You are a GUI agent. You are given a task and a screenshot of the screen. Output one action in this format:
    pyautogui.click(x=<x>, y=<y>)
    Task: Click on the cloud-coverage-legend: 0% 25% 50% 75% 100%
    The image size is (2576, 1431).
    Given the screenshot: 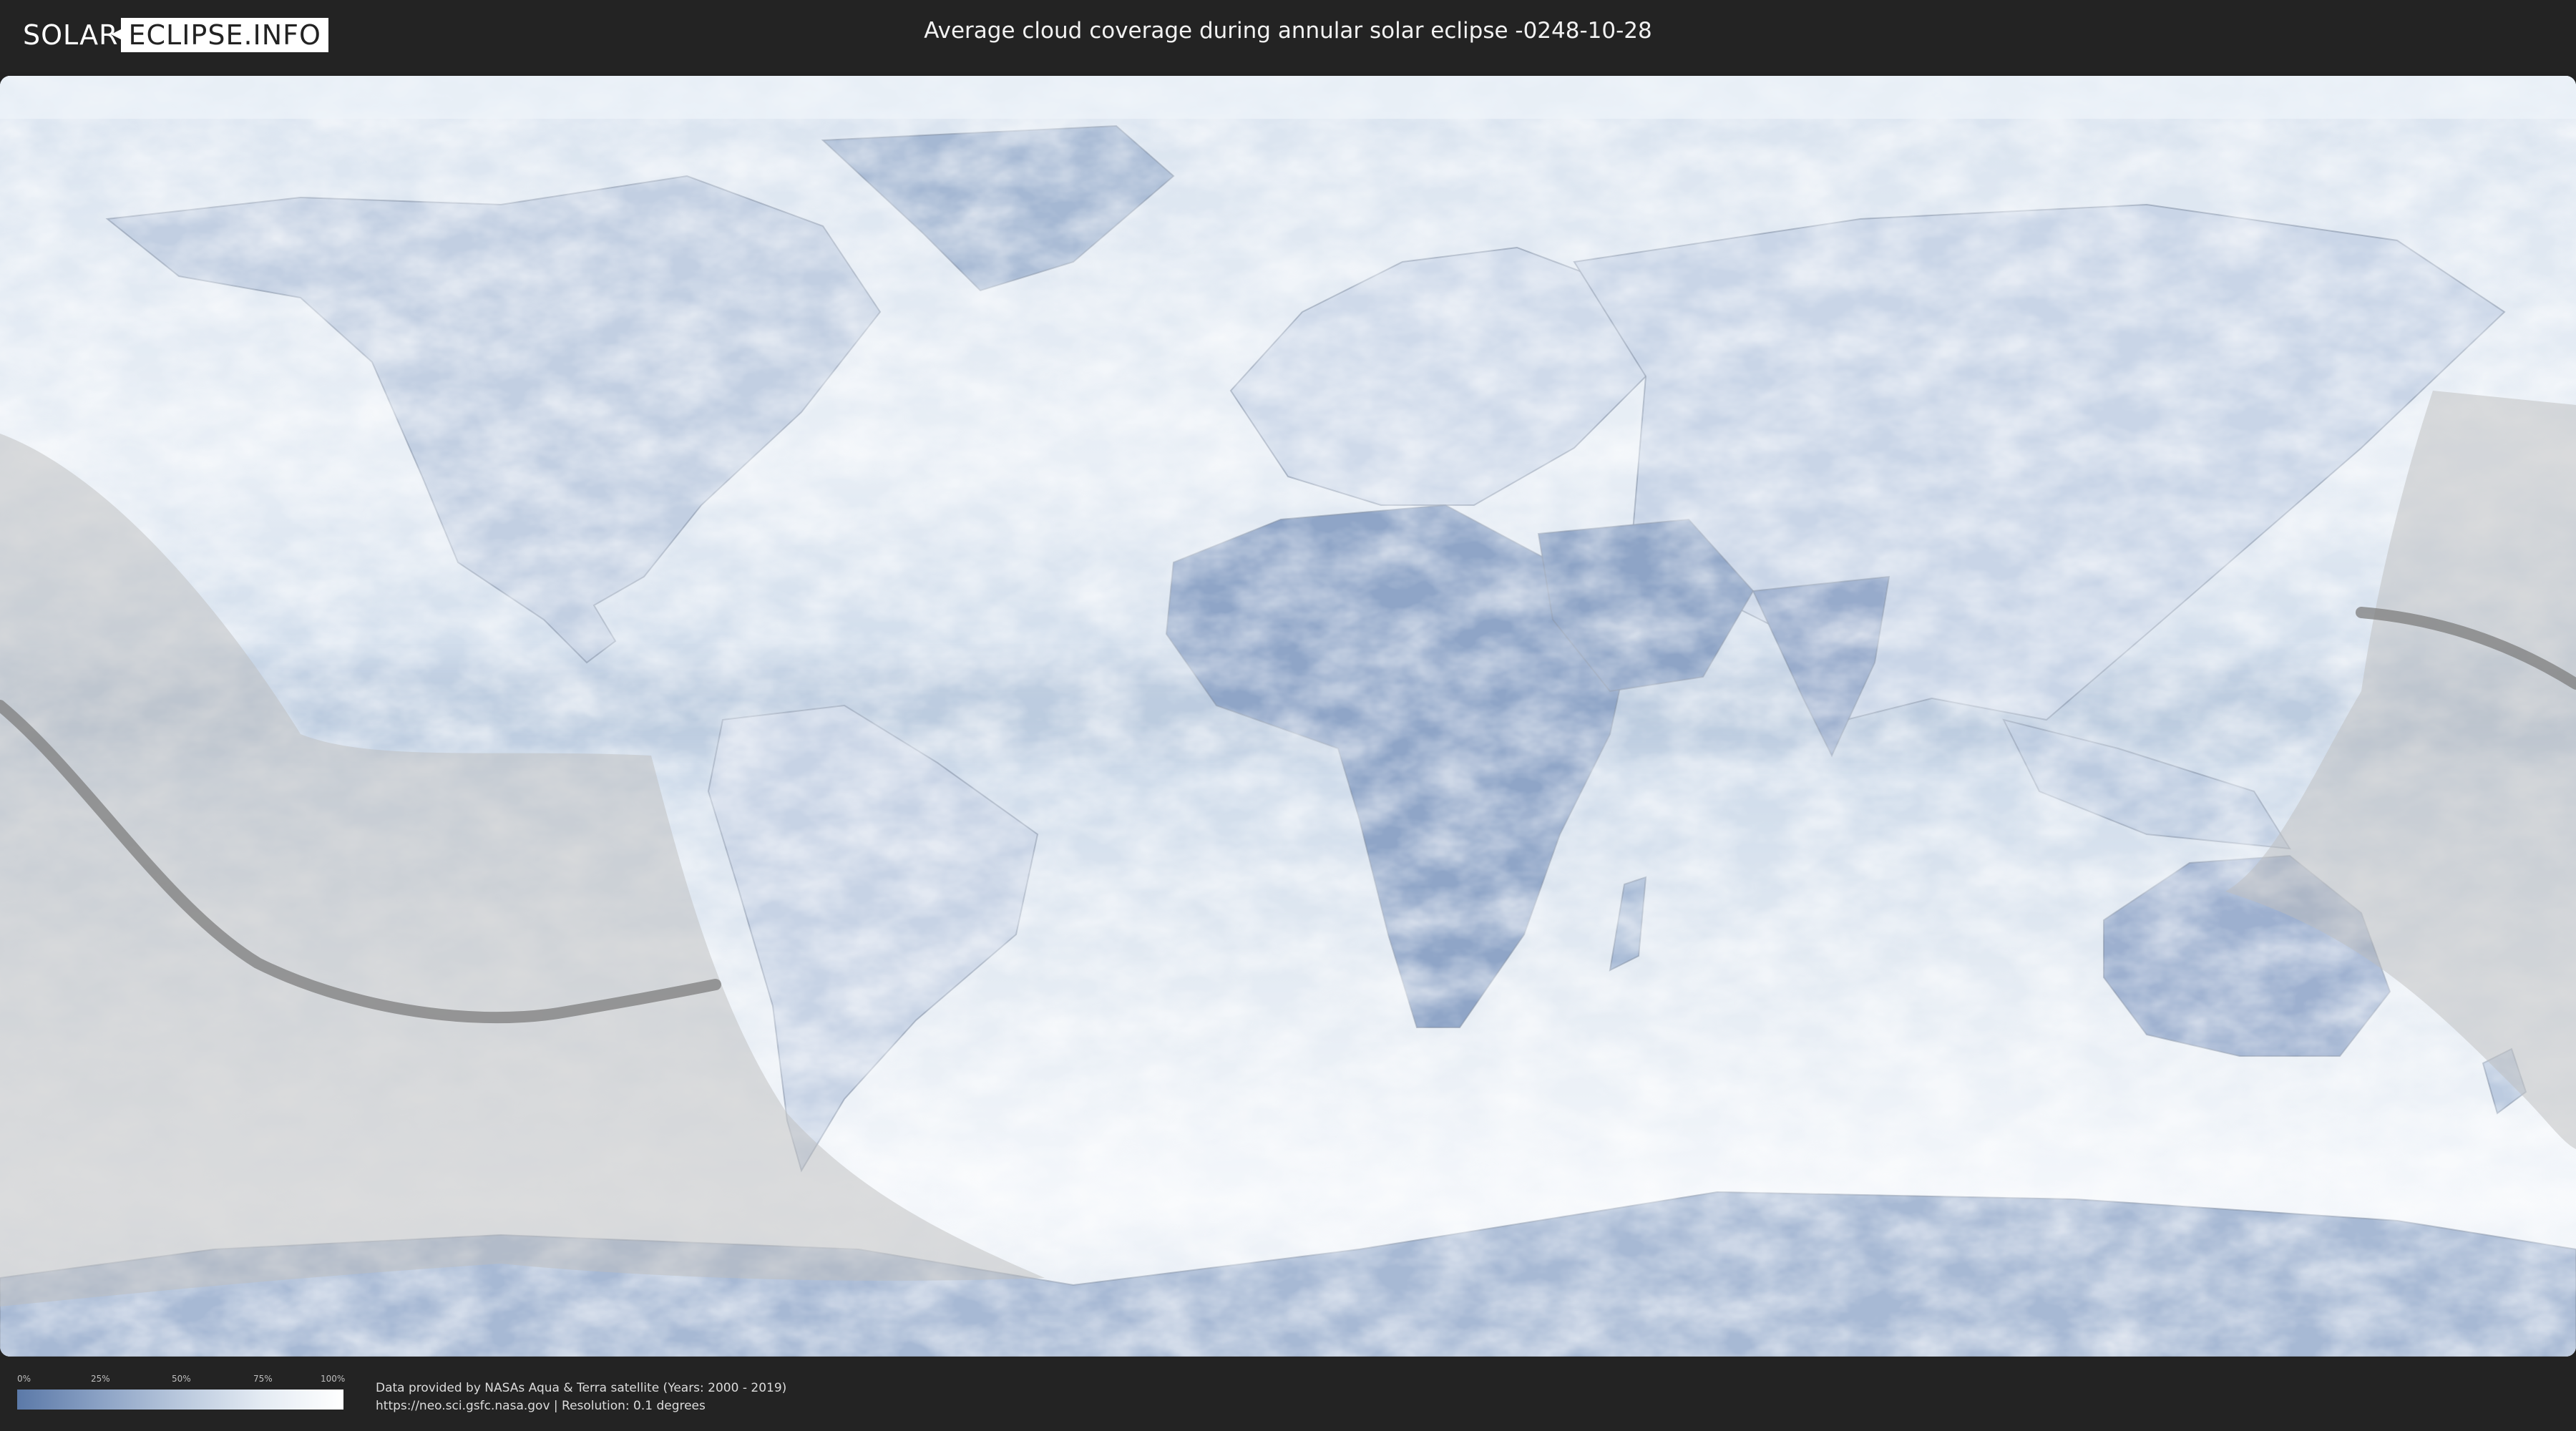 What is the action you would take?
    pyautogui.click(x=181, y=1394)
    